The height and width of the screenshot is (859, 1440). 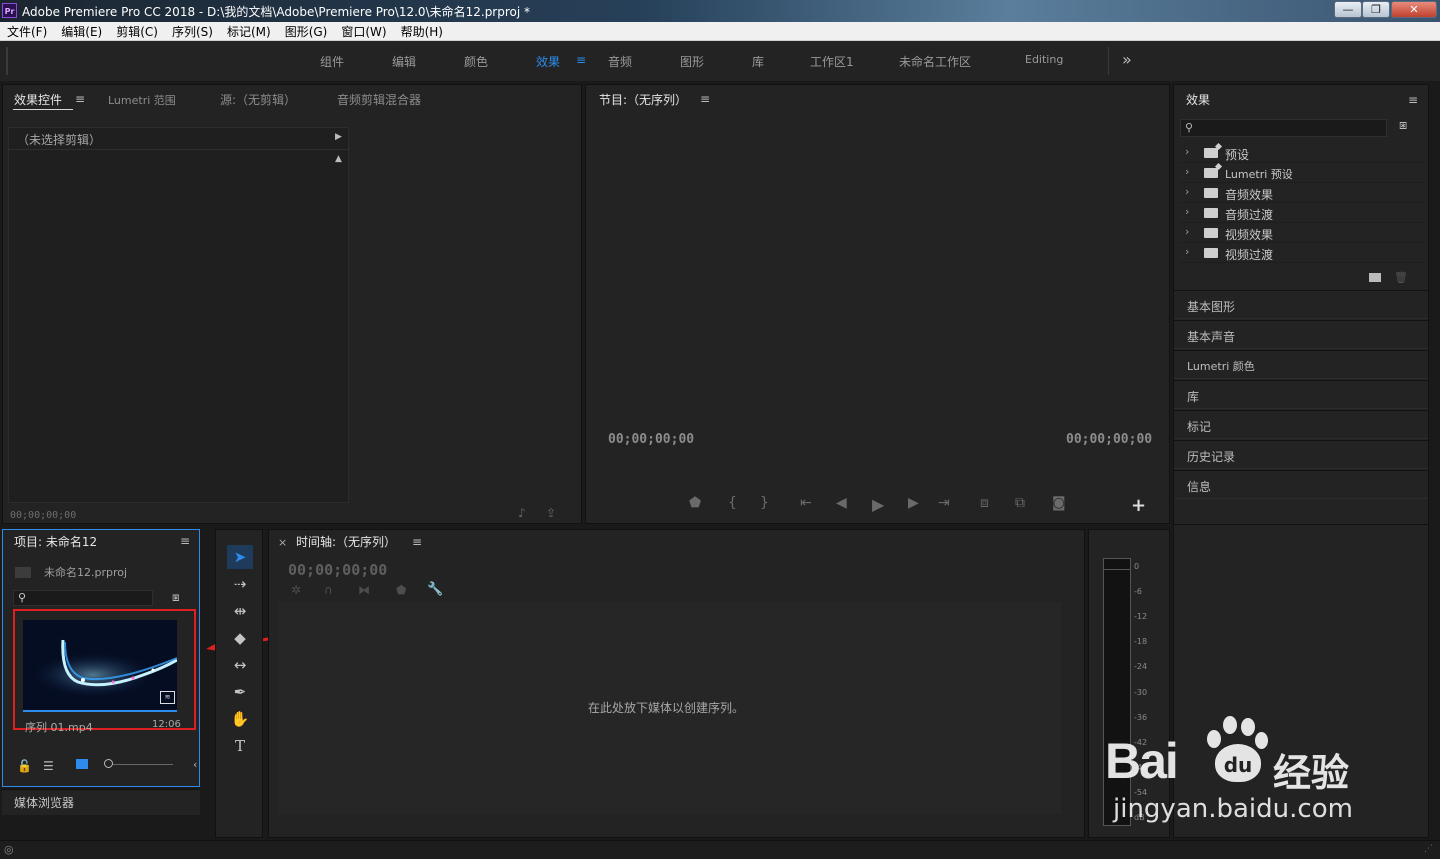 What do you see at coordinates (48, 766) in the screenshot?
I see `list-view-icon: ☰` at bounding box center [48, 766].